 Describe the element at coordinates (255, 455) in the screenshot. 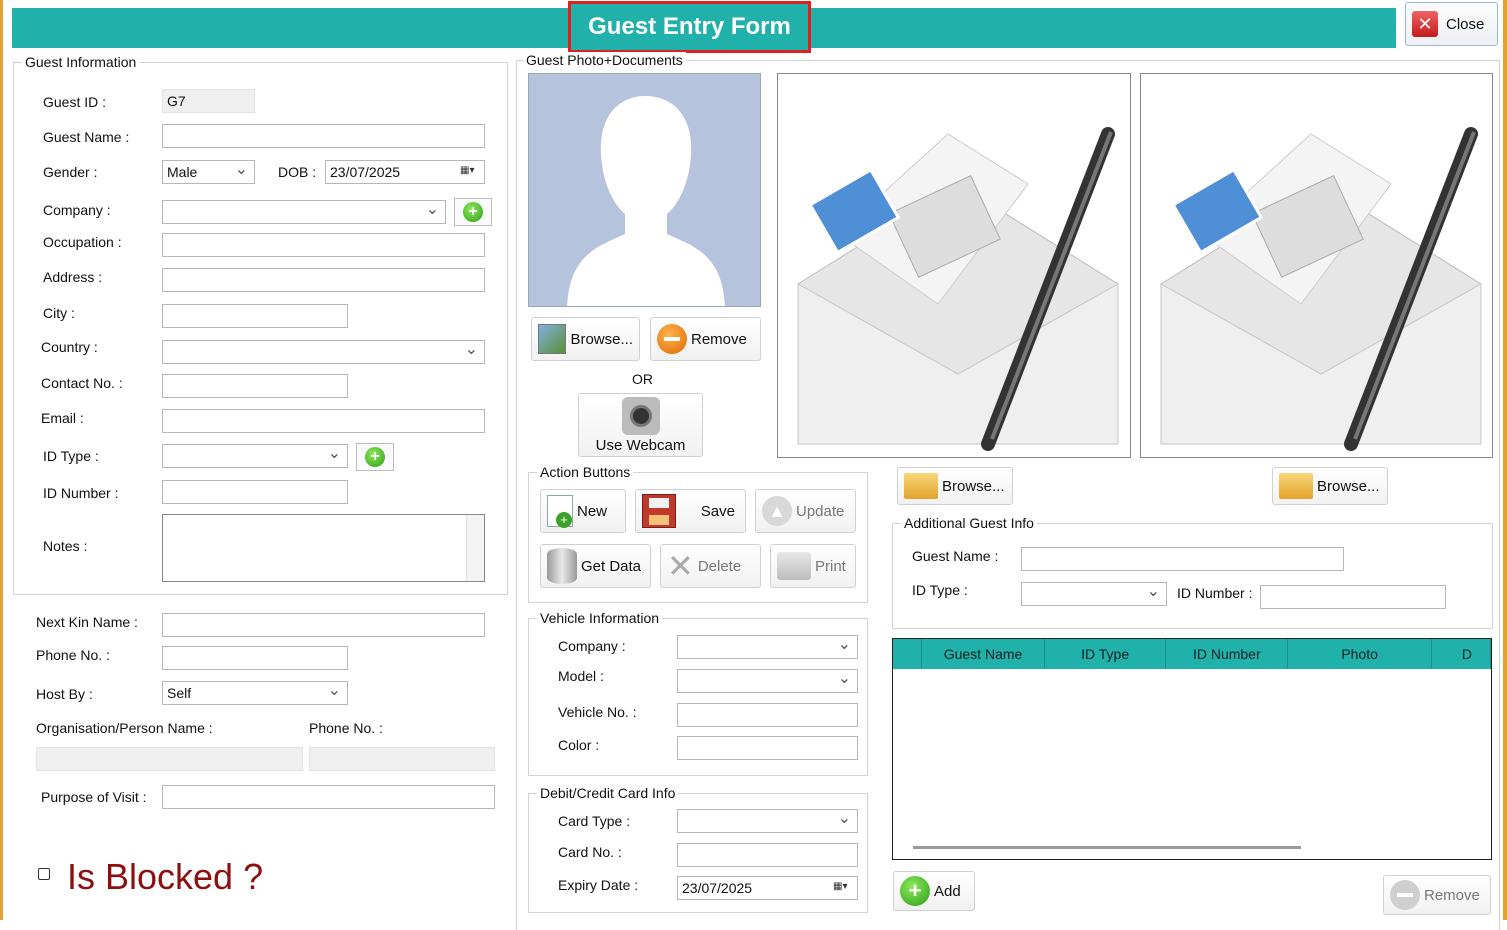

I see `id-type-select` at that location.